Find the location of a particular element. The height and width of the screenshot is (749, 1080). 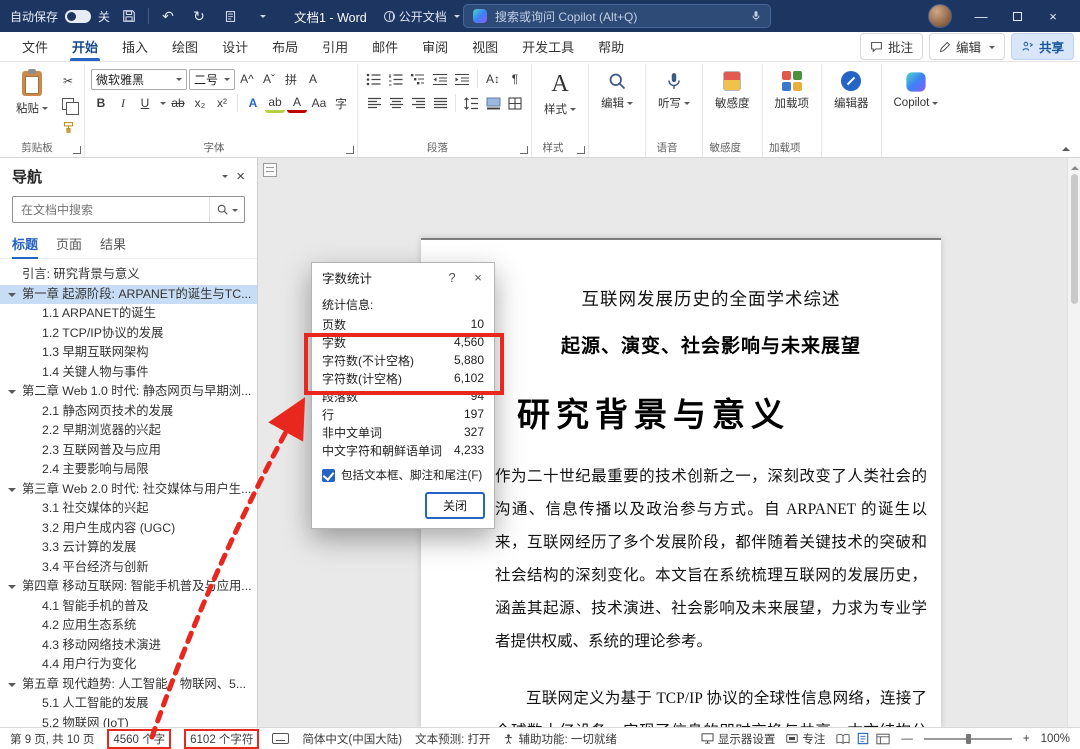

focus-button: 专注 is located at coordinates (805, 739).